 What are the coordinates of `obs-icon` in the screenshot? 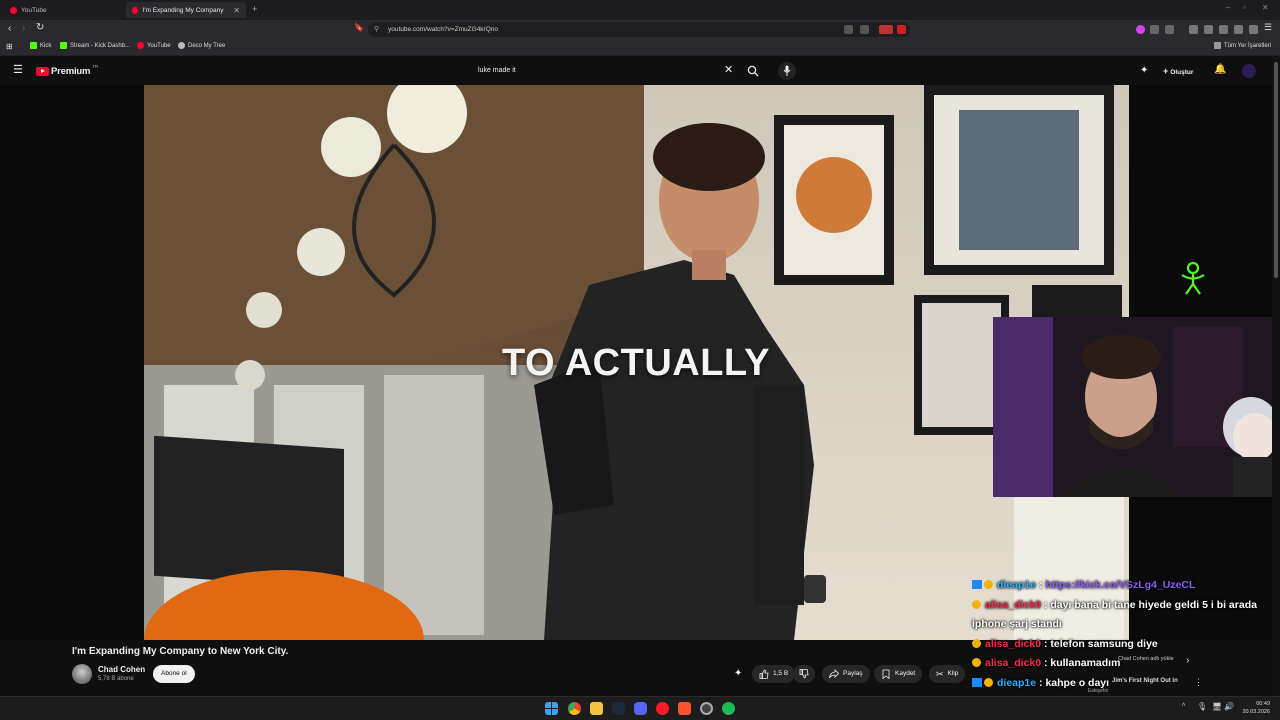 It's located at (706, 708).